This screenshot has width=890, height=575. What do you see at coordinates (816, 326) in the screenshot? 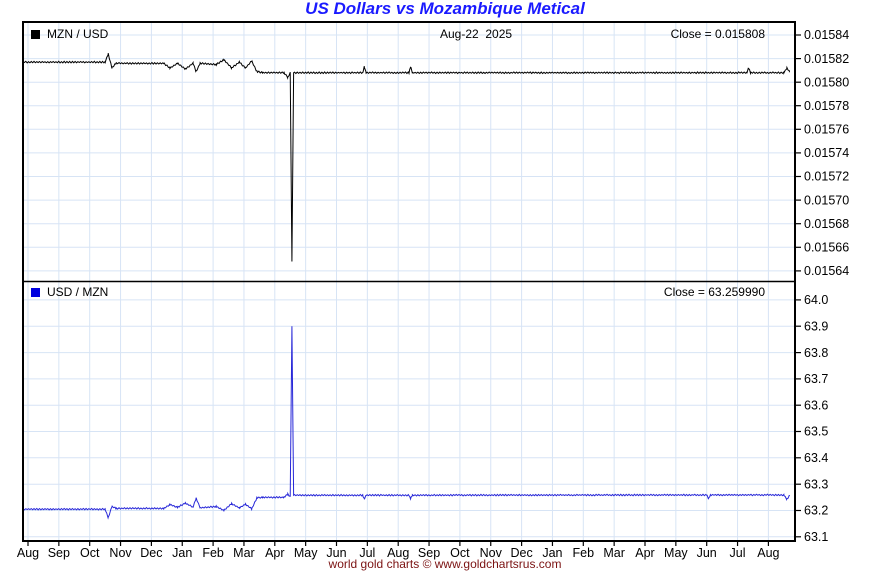
I see `y-tick-label: 63.9` at bounding box center [816, 326].